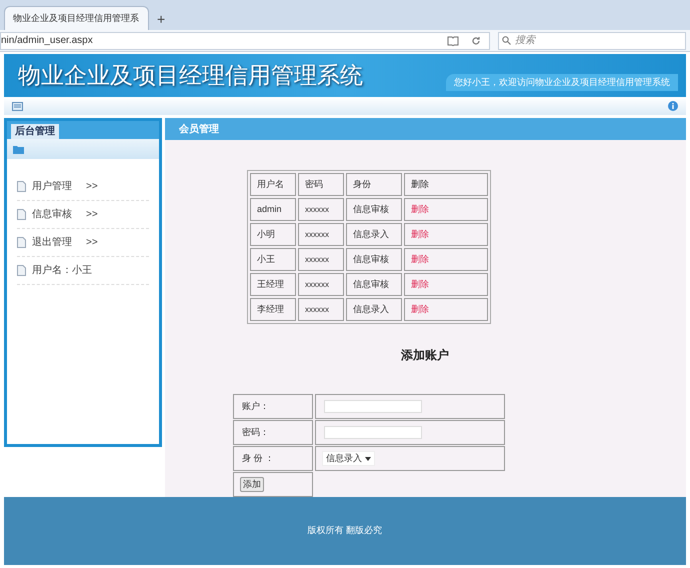 Image resolution: width=690 pixels, height=568 pixels. What do you see at coordinates (273, 259) in the screenshot?
I see `table-cell: 小王` at bounding box center [273, 259].